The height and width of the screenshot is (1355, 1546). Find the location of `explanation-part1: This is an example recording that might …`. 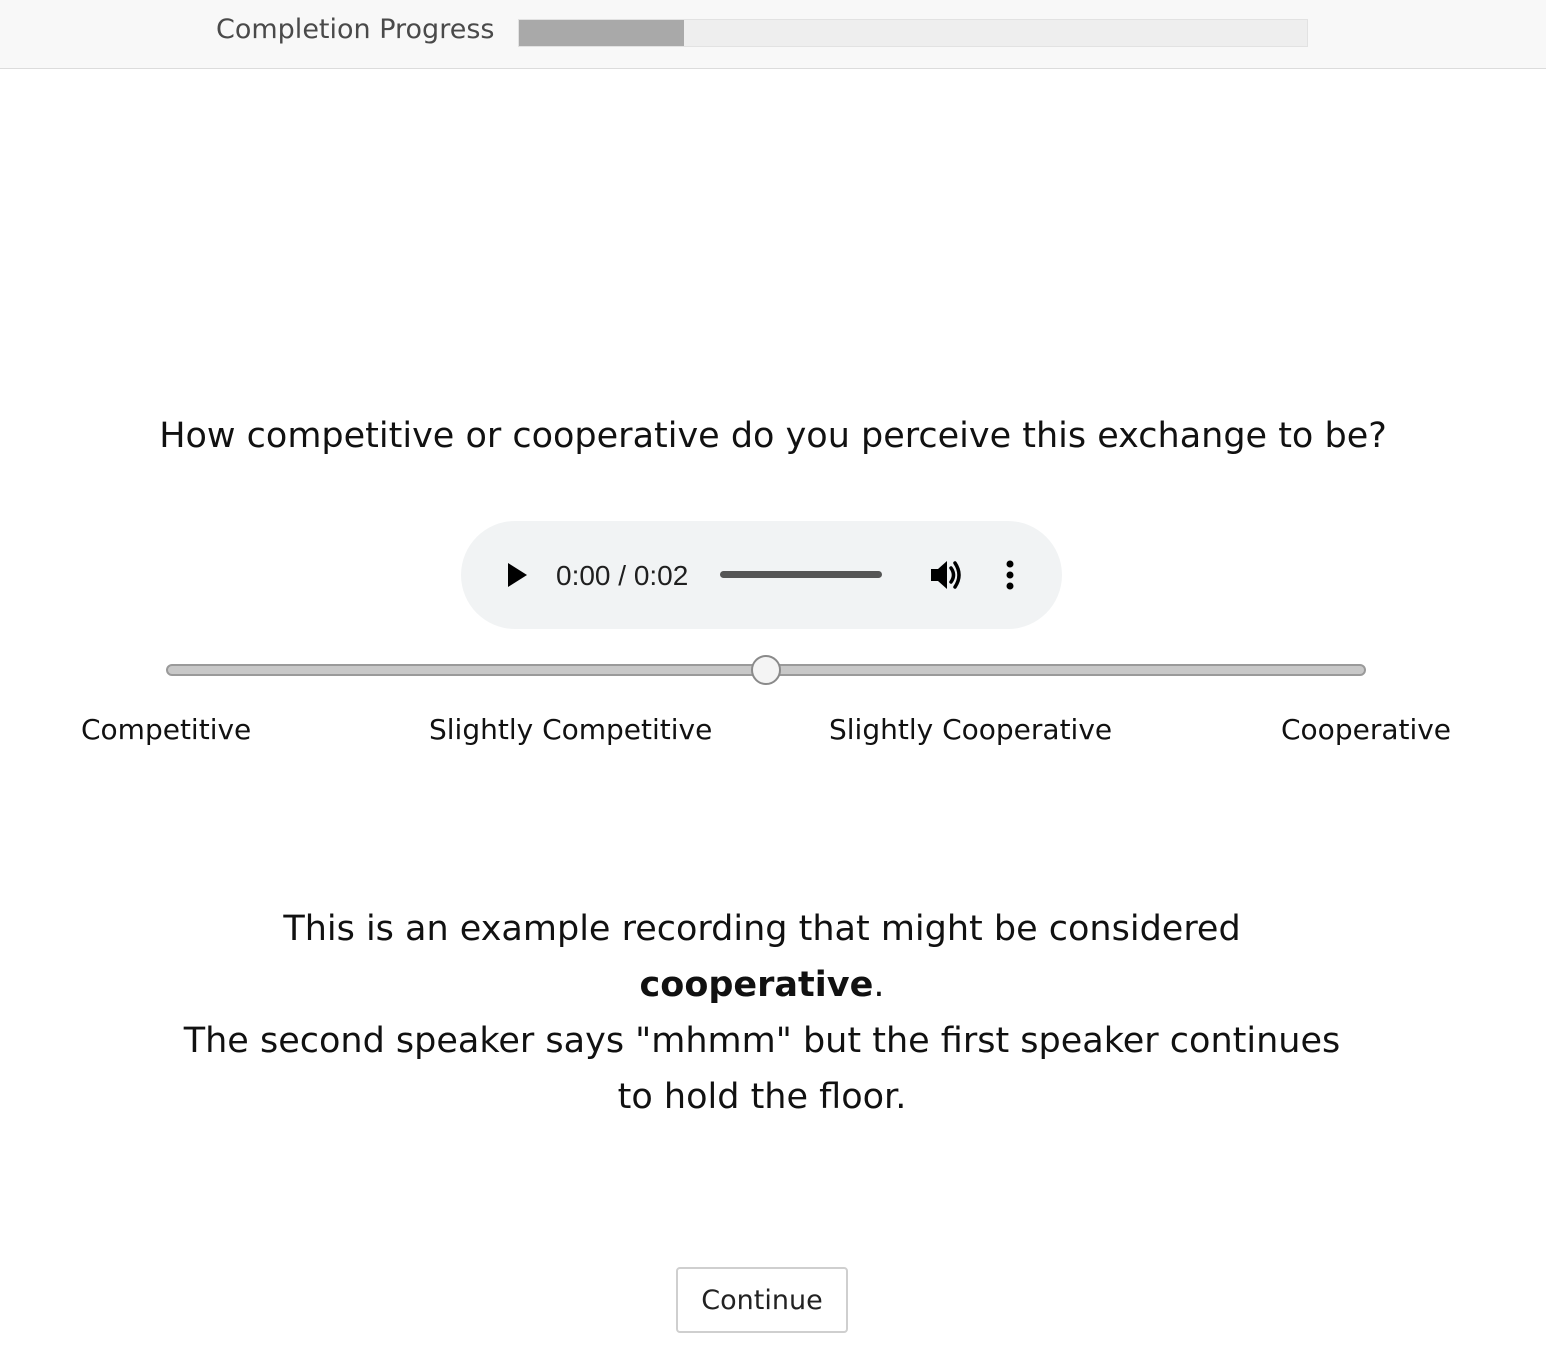

explanation-part1: This is an example recording that might … is located at coordinates (762, 929).